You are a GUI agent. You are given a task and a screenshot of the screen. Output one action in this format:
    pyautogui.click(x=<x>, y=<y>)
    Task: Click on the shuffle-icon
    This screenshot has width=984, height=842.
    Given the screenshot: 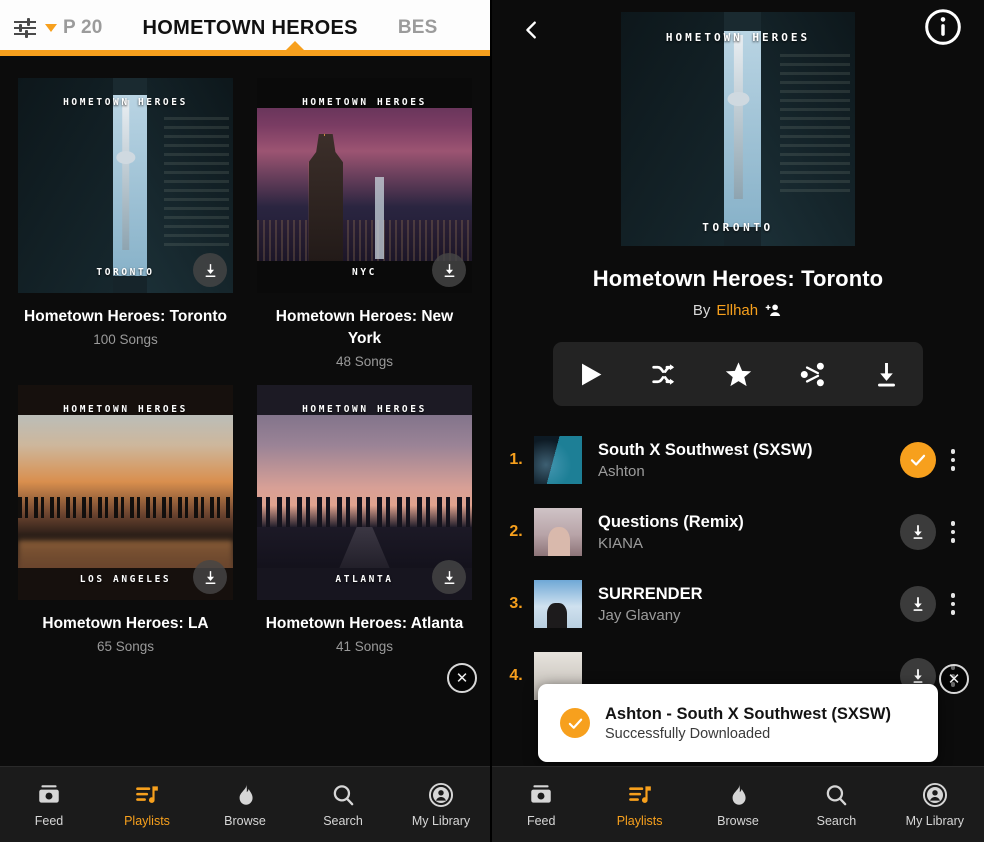 What is the action you would take?
    pyautogui.click(x=662, y=374)
    